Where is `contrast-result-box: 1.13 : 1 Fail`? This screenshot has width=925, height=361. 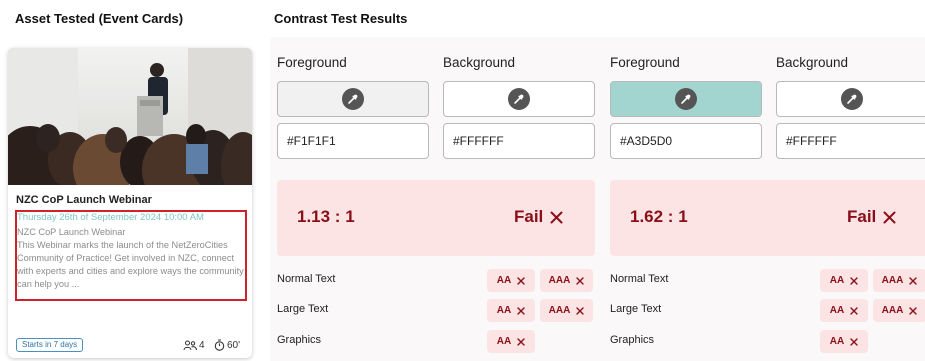 contrast-result-box: 1.13 : 1 Fail is located at coordinates (436, 218).